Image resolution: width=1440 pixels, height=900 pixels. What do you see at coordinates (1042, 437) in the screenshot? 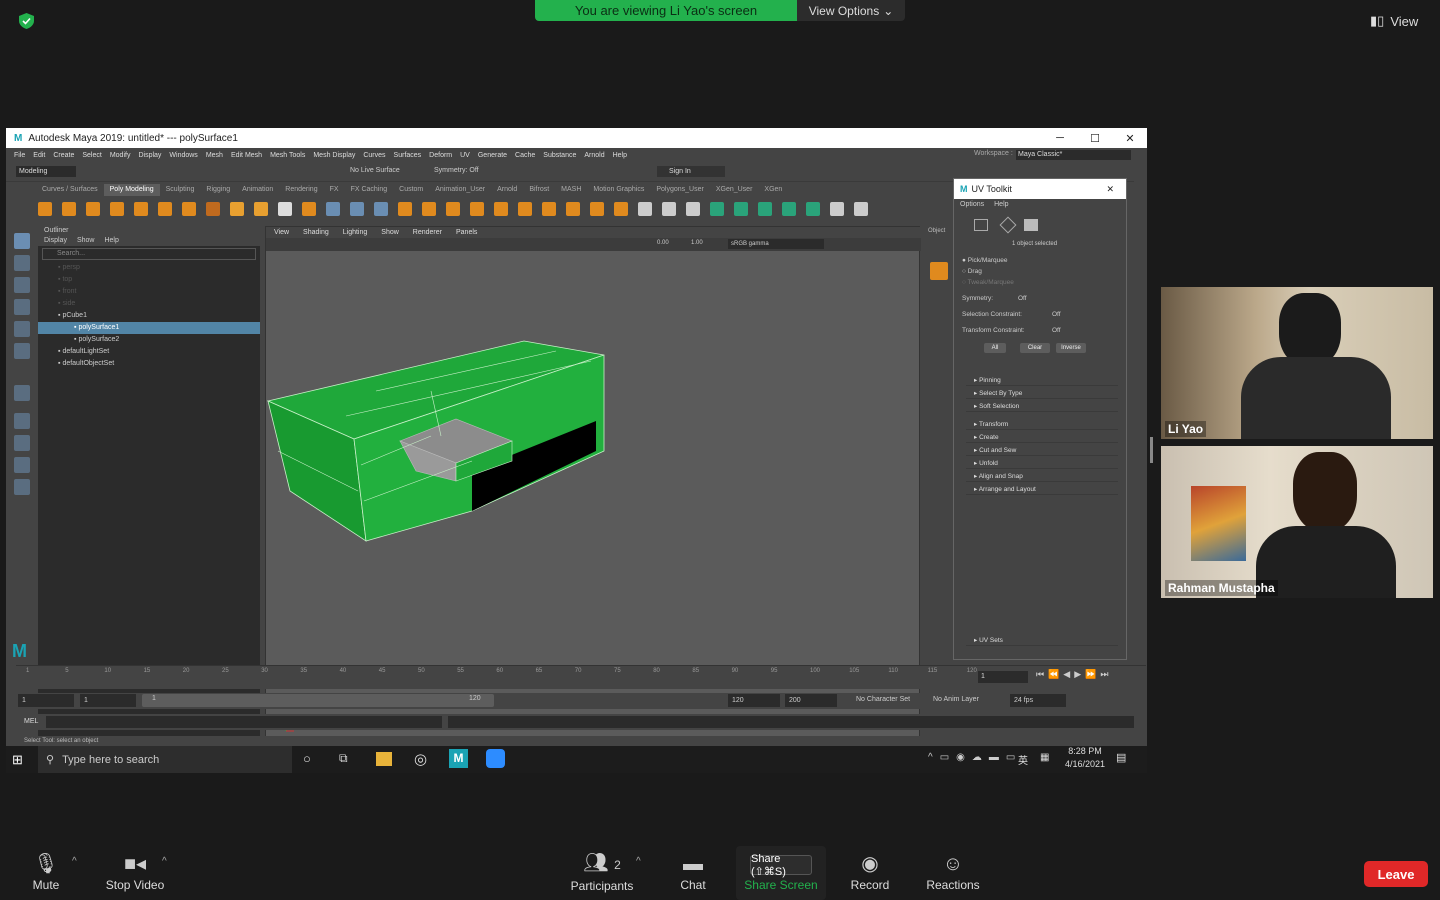
I see `uv-section: ▸ Create` at bounding box center [1042, 437].